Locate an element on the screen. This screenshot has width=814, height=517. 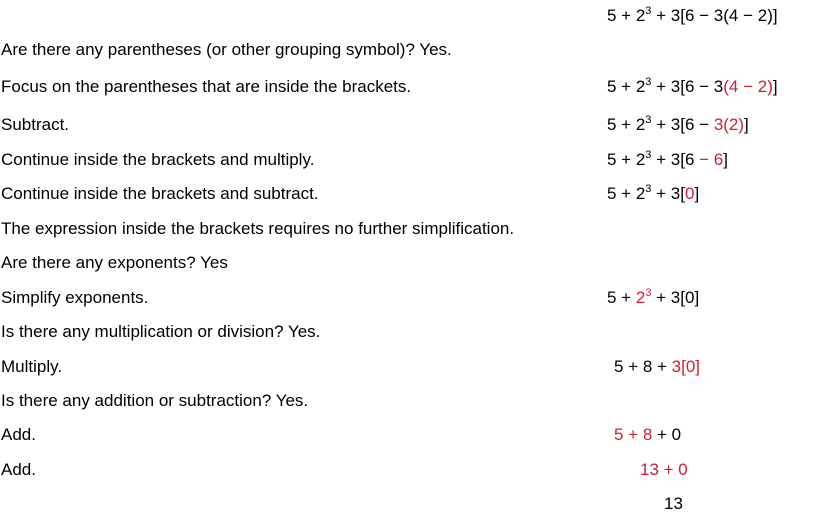
expression-term: + 0 is located at coordinates (667, 434).